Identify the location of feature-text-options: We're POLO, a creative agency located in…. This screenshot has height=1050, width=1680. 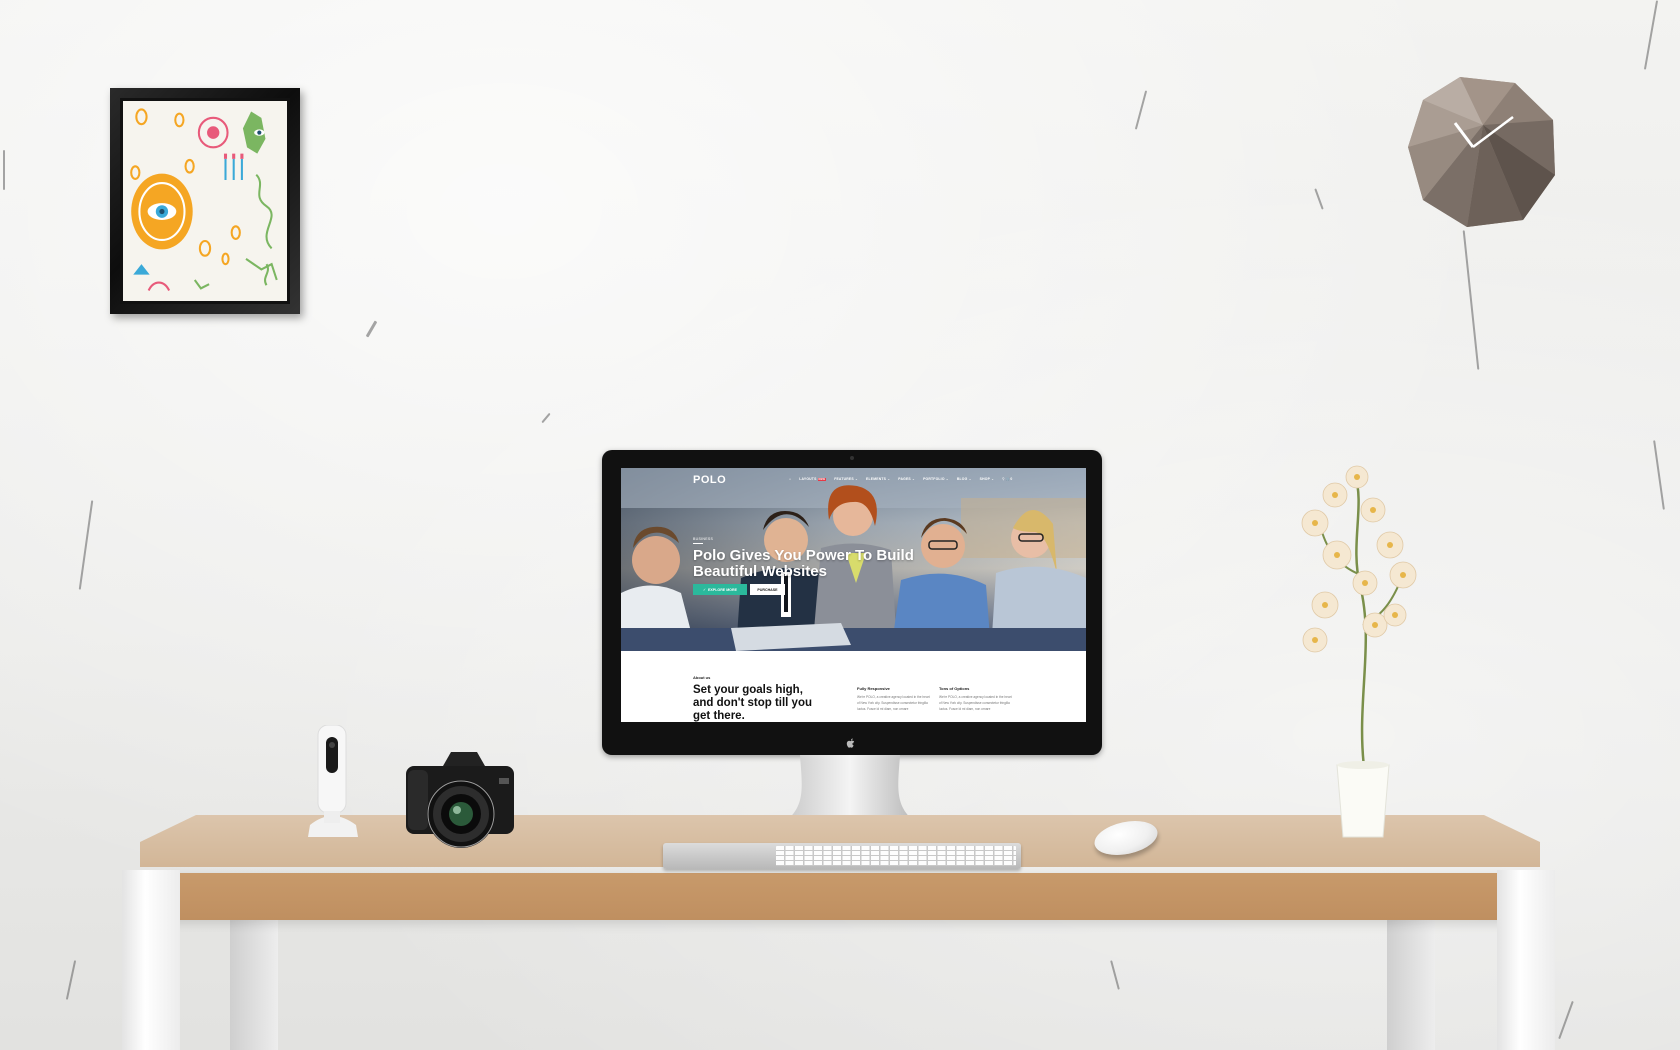
(975, 703).